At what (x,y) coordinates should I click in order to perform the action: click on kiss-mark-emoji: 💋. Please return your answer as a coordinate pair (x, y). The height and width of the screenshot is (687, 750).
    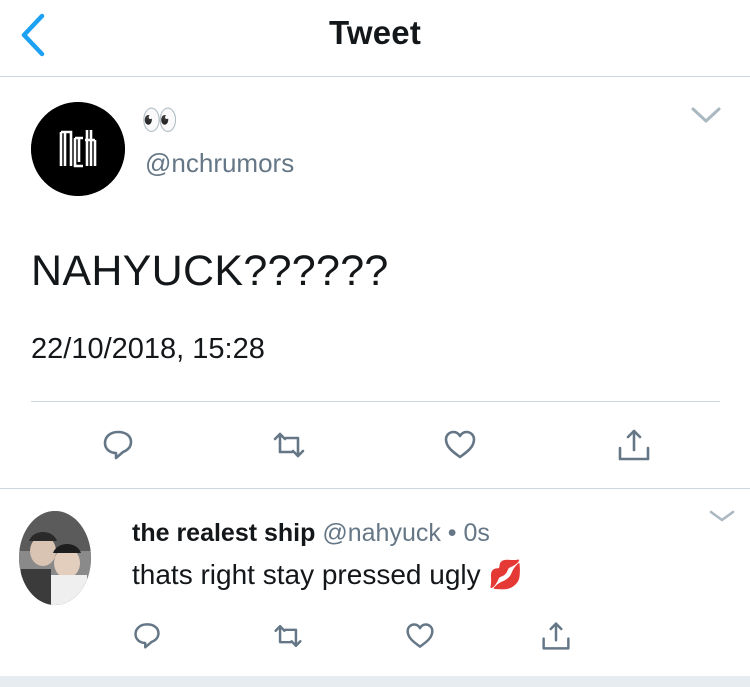
    Looking at the image, I should click on (506, 574).